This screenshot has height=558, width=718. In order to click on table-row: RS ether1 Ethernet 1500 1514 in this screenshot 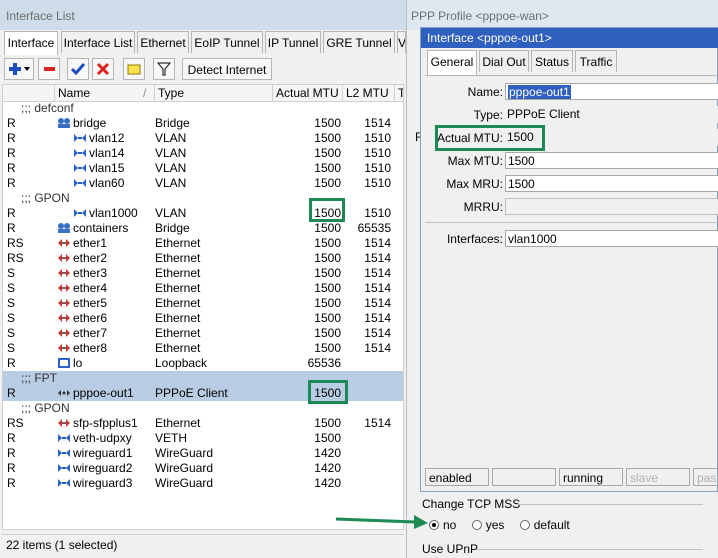, I will do `click(203, 243)`.